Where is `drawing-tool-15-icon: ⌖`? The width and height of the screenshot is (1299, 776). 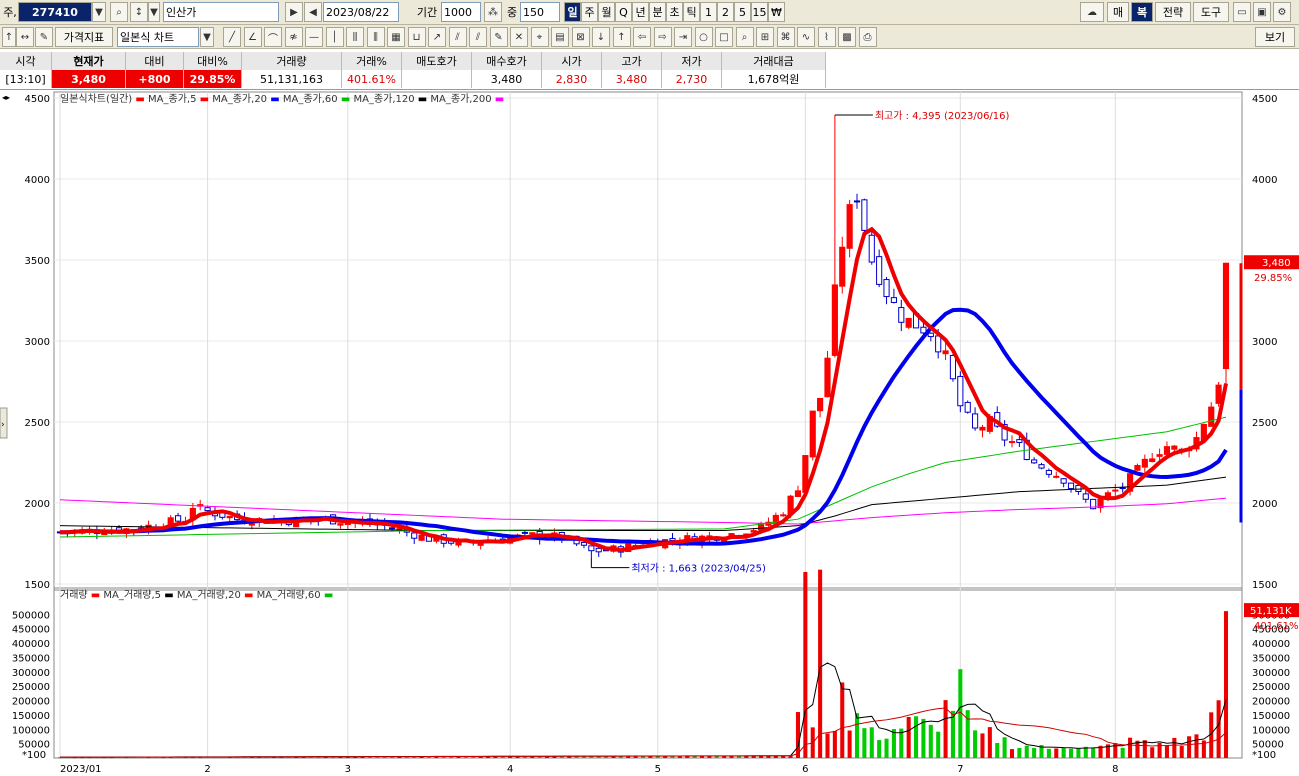
drawing-tool-15-icon: ⌖ is located at coordinates (539, 37).